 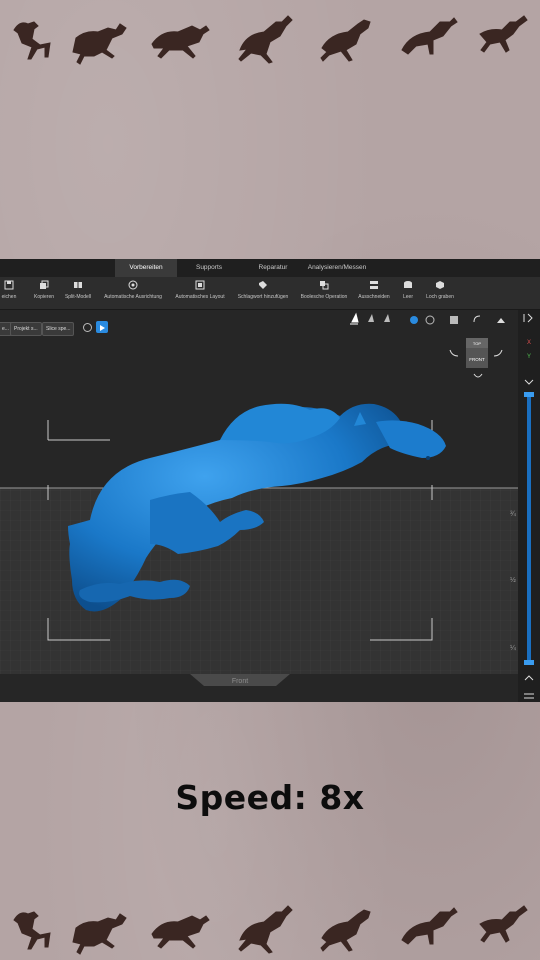 I want to click on tick-half: ½, so click(x=513, y=580).